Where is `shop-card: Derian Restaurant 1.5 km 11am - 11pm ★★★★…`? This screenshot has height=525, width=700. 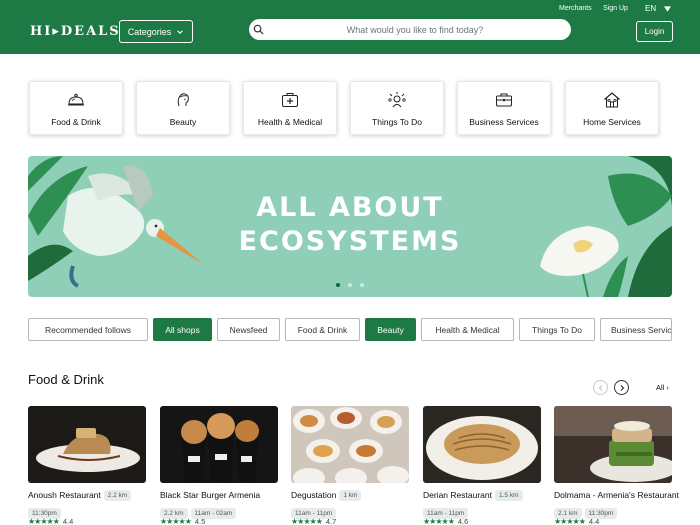
shop-card: Derian Restaurant 1.5 km 11am - 11pm ★★★★… is located at coordinates (482, 465).